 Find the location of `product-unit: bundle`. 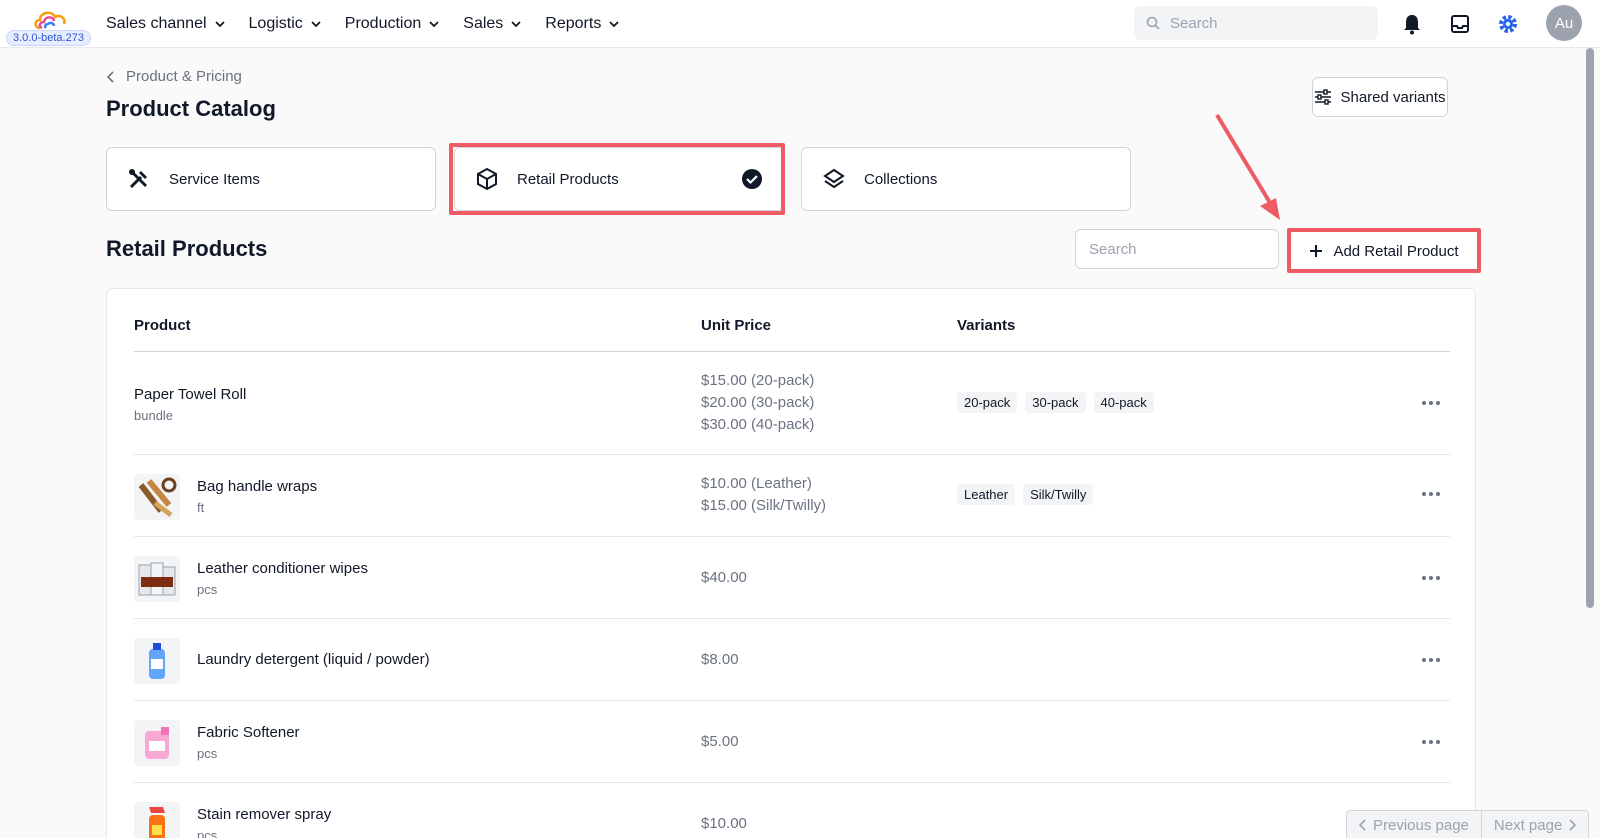

product-unit: bundle is located at coordinates (154, 415).